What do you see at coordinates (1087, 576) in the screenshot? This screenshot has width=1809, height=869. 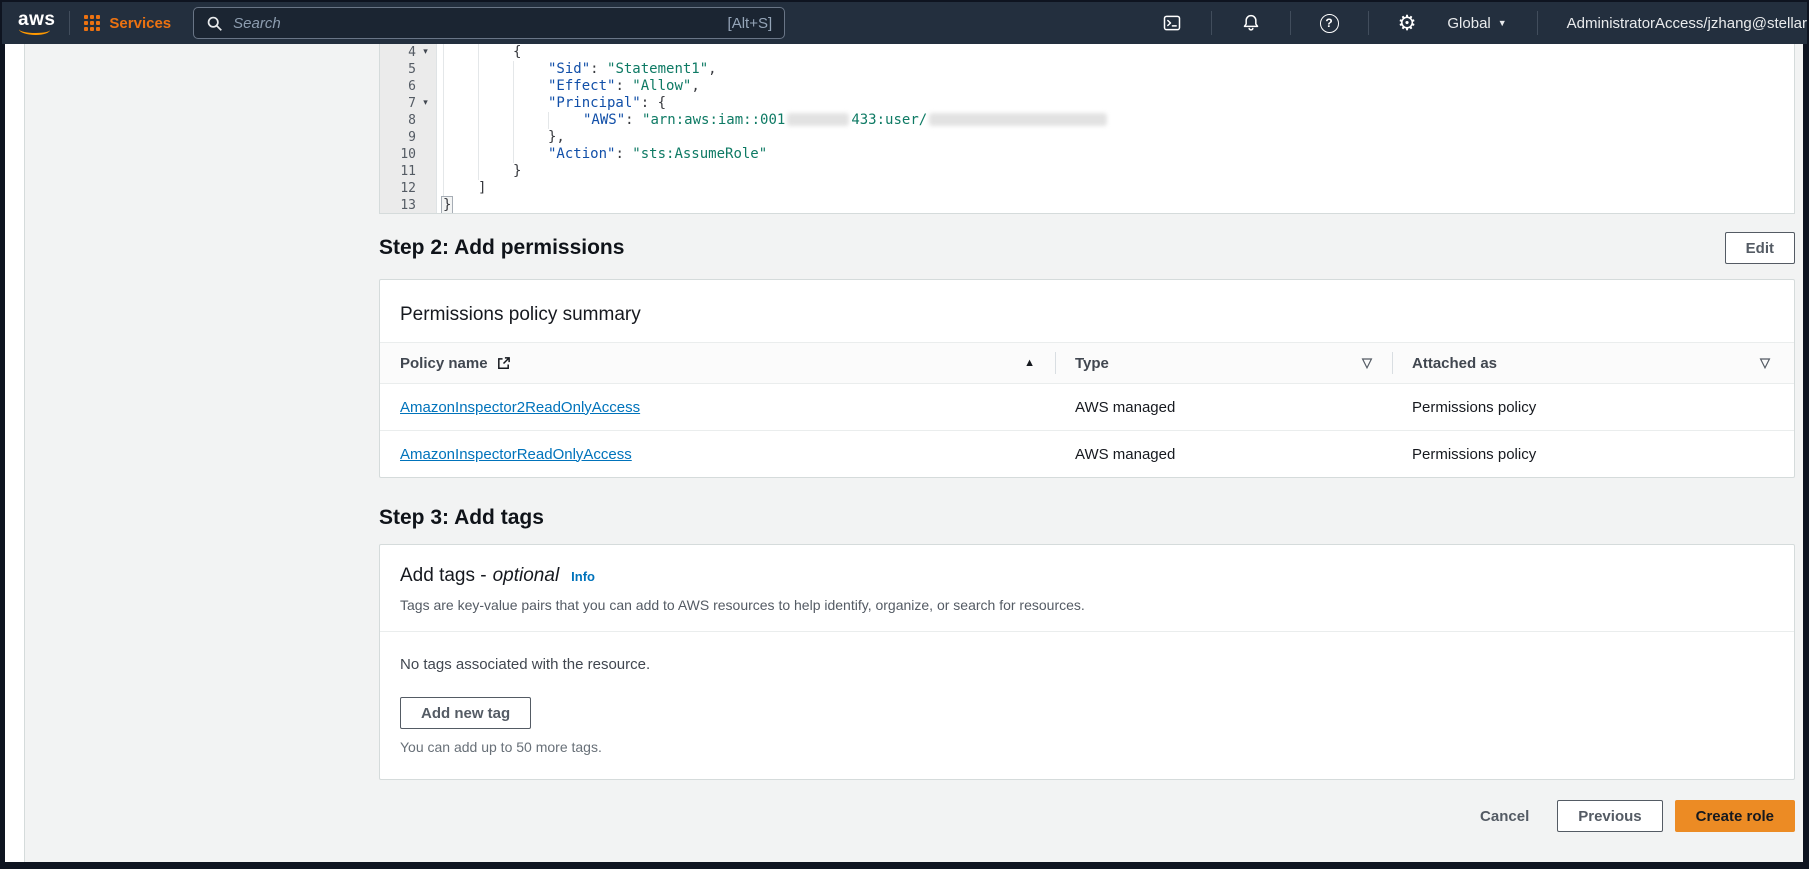 I see `add-tags-title: Add tags - optional Info` at bounding box center [1087, 576].